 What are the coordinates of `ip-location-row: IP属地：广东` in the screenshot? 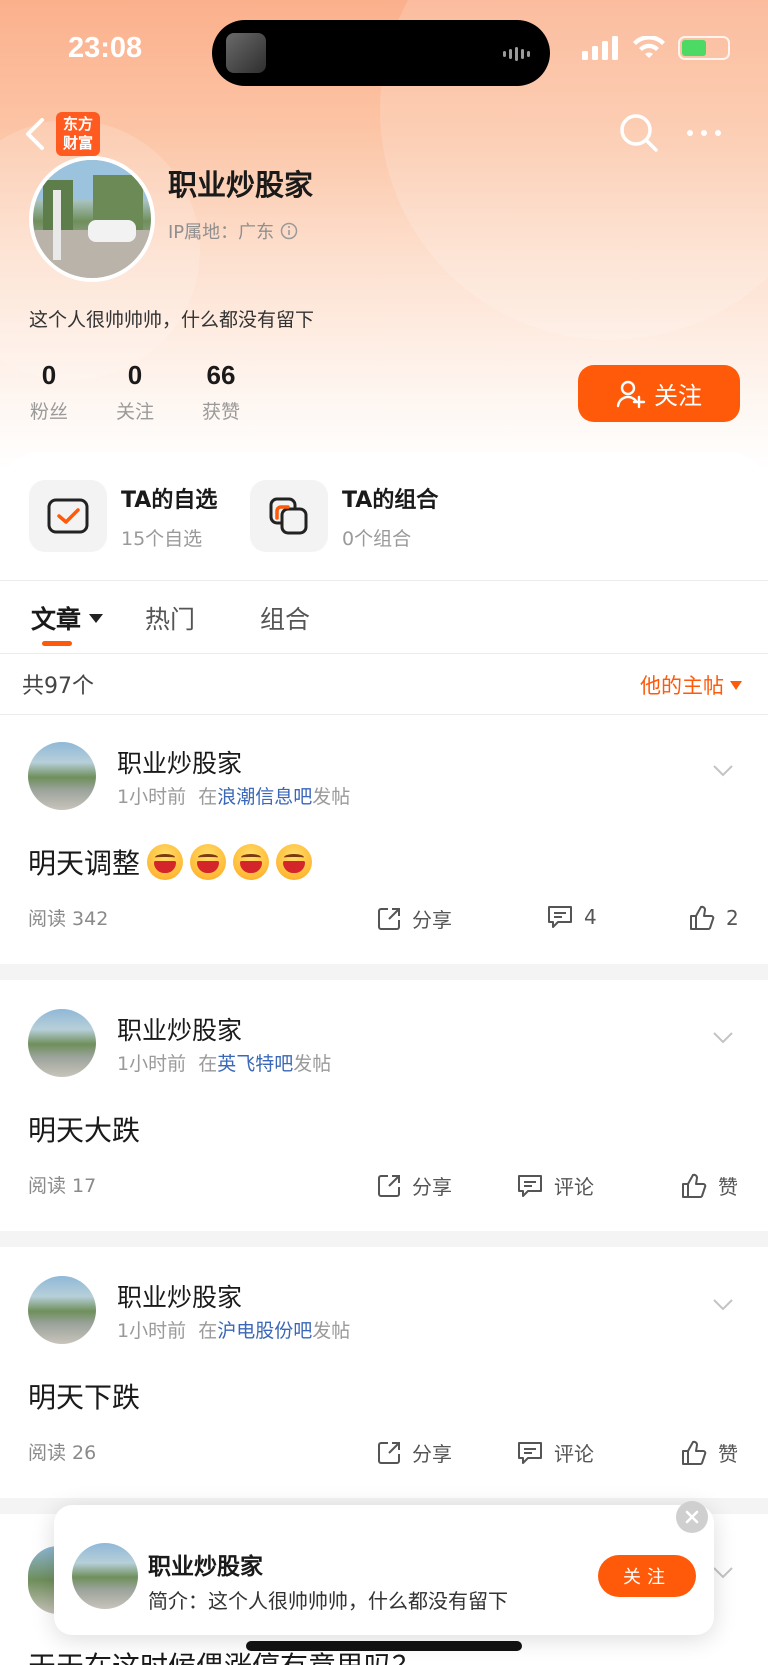 It's located at (233, 231).